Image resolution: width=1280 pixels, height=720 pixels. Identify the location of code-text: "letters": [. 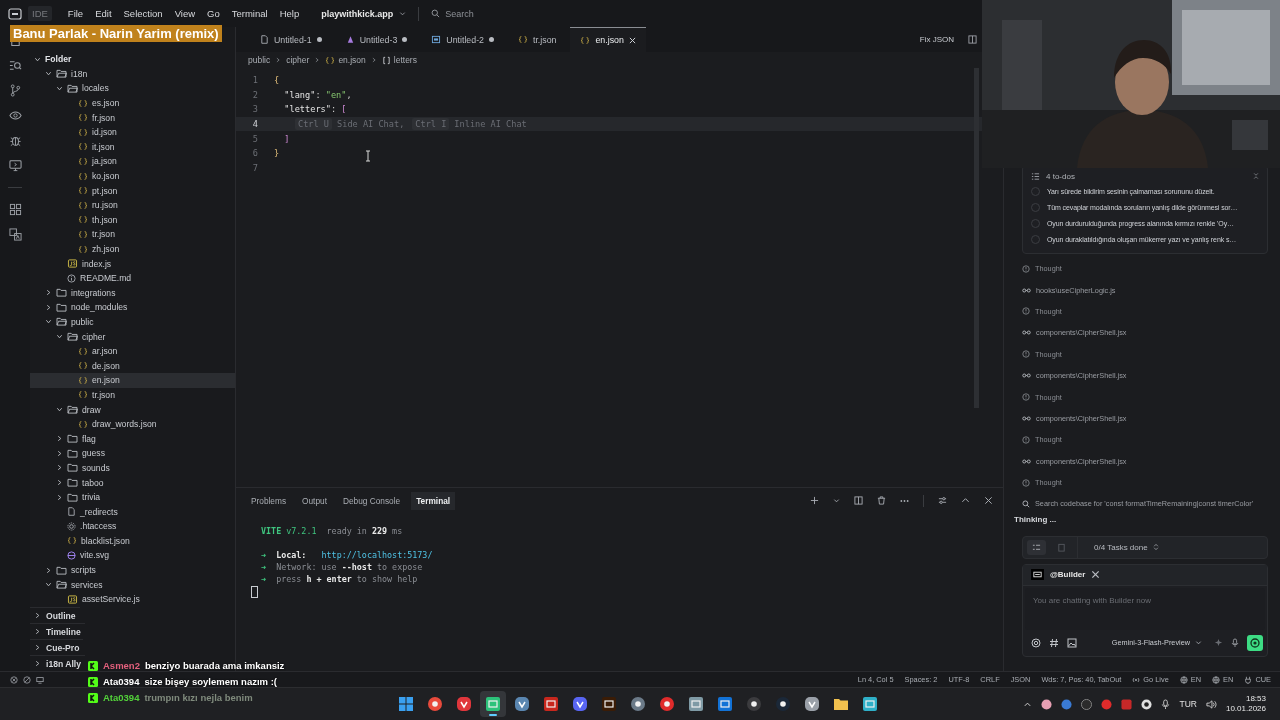
(315, 109).